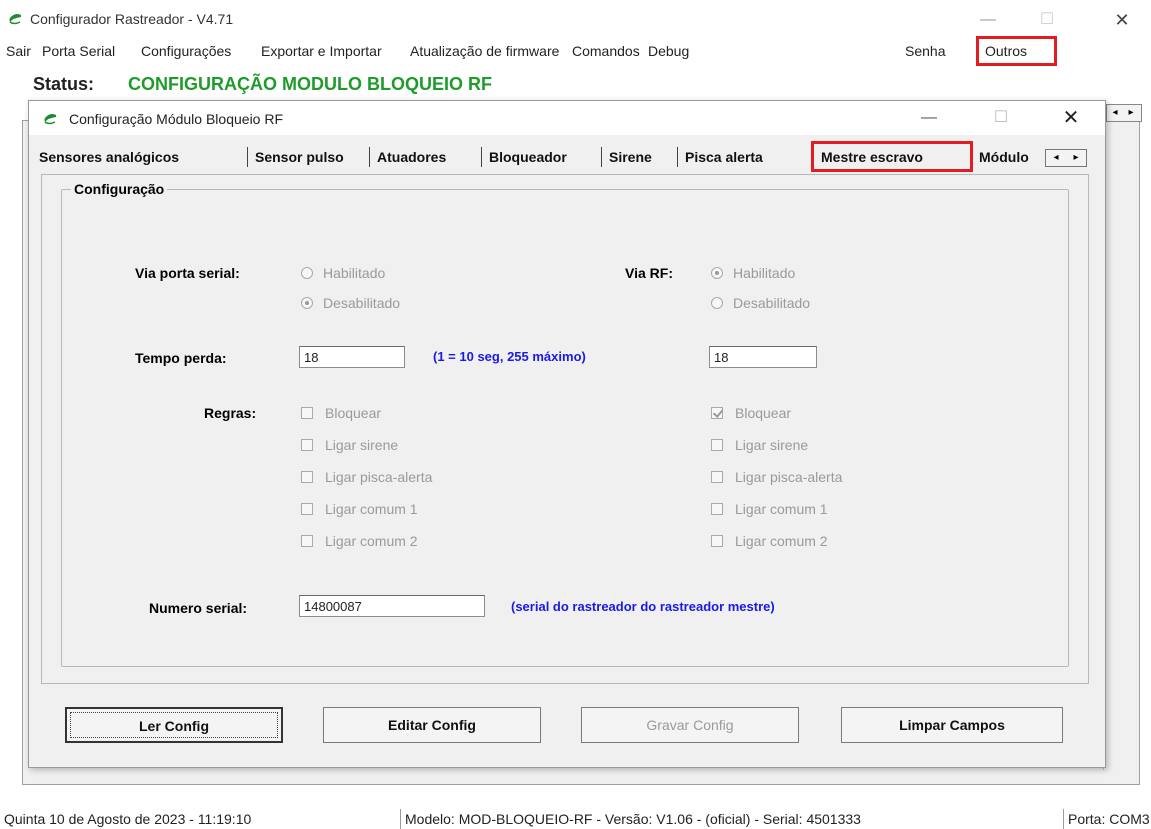 The height and width of the screenshot is (829, 1151). I want to click on rf-habilitado-radio: Habilitado, so click(753, 273).